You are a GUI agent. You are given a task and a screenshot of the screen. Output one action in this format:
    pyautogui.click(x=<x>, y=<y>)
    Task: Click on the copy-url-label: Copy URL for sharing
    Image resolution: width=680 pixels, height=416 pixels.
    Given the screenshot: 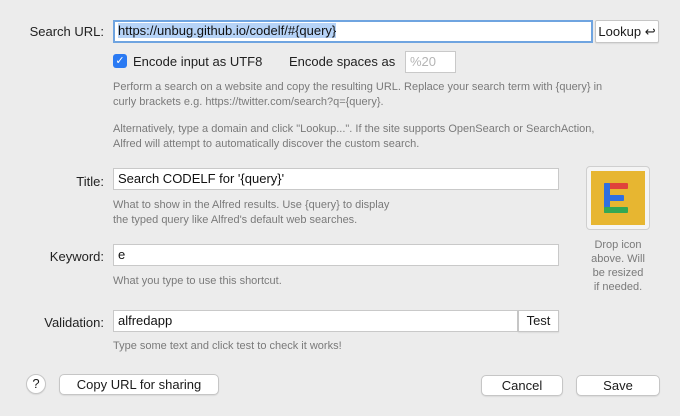 What is the action you would take?
    pyautogui.click(x=139, y=384)
    